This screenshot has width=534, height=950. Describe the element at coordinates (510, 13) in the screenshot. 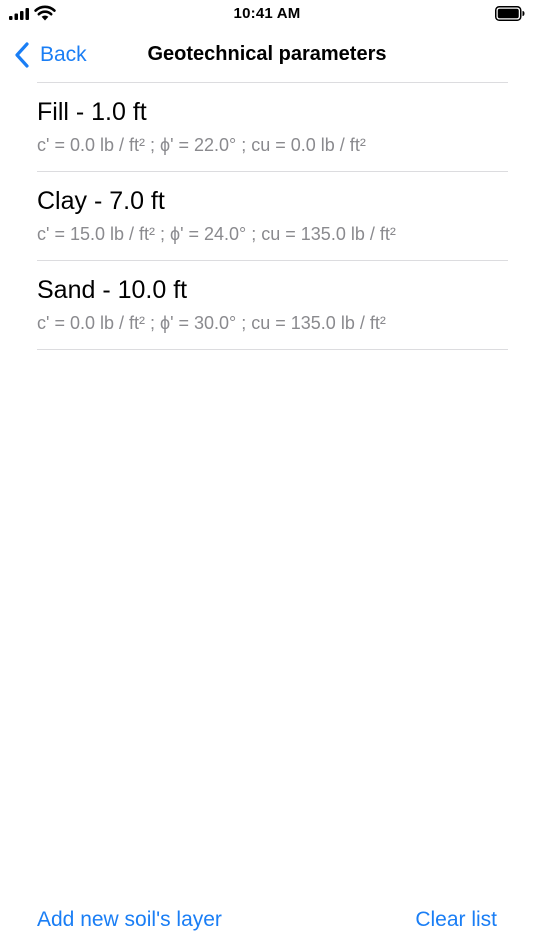

I see `battery-icon` at that location.